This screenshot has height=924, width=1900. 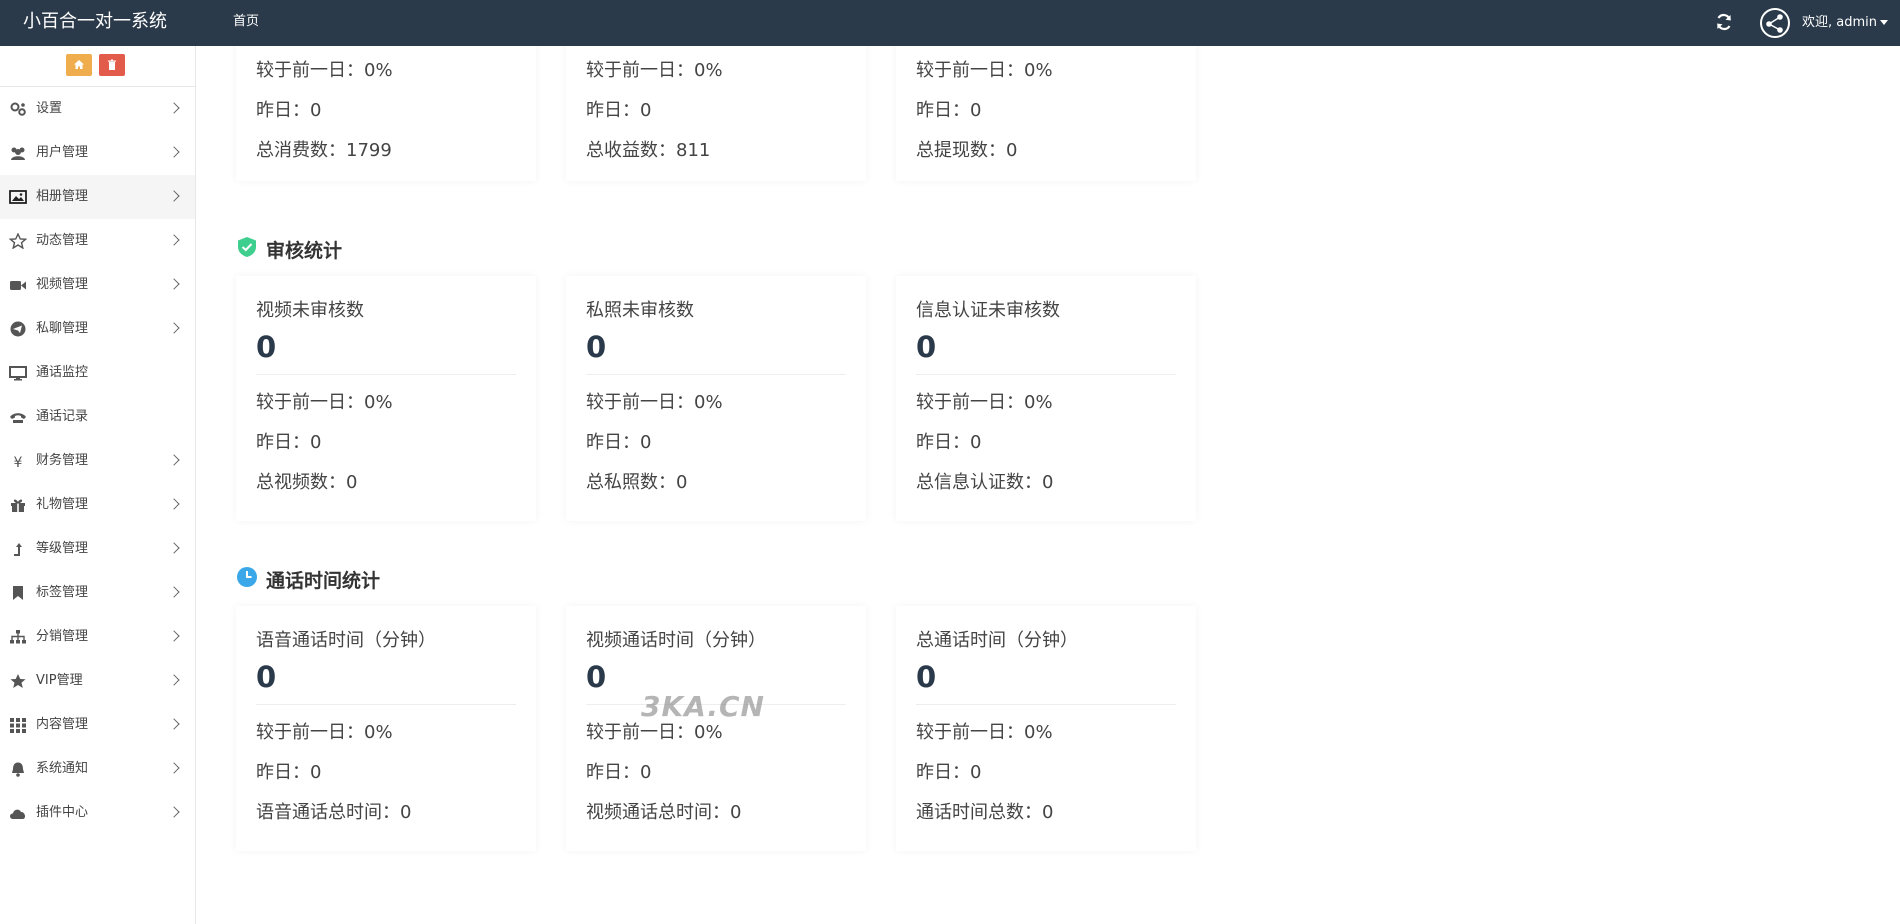 I want to click on star-outline-icon, so click(x=18, y=241).